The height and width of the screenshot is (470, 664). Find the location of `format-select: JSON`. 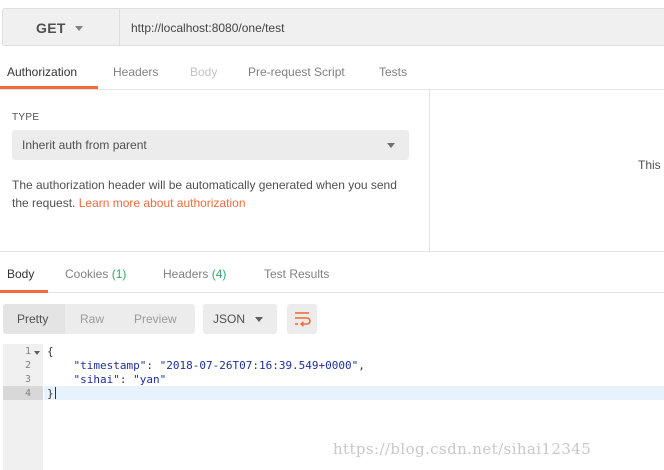

format-select: JSON is located at coordinates (240, 319).